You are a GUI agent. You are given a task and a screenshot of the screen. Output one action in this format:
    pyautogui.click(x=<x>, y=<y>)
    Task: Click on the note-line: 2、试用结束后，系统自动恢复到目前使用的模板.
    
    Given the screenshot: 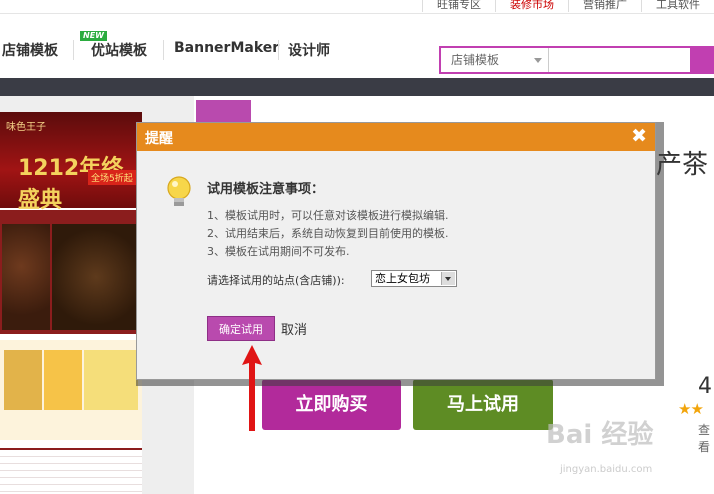 What is the action you would take?
    pyautogui.click(x=328, y=233)
    